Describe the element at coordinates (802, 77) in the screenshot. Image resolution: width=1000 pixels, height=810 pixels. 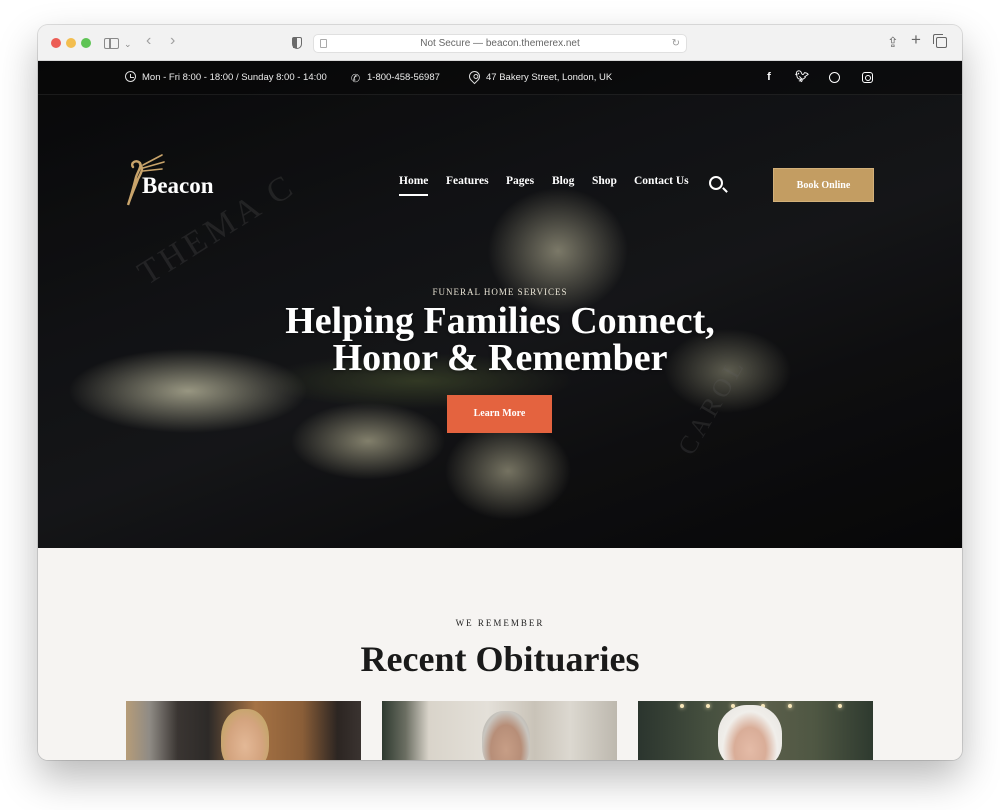
I see `twitter-icon: 🐦︎` at that location.